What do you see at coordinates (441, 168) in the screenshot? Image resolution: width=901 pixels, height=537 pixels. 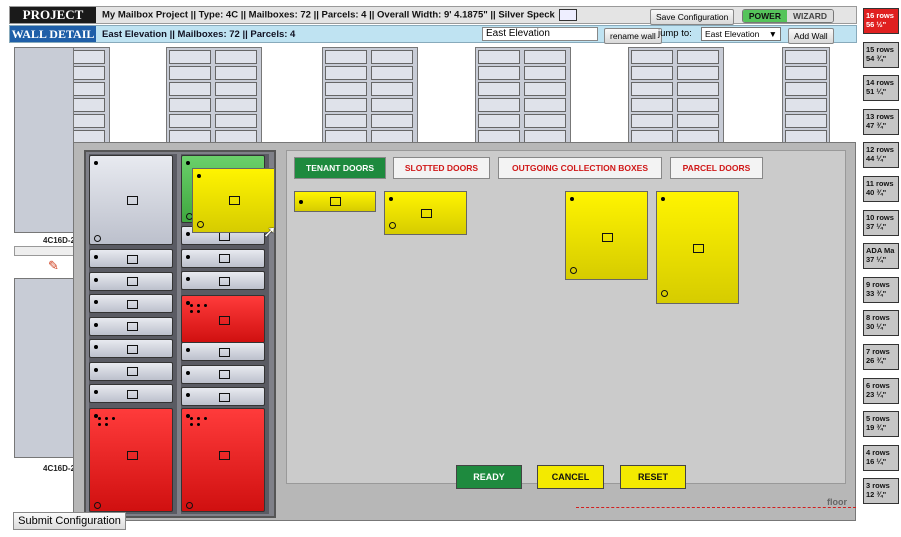 I see `tab-slotted-doors: SLOTTED DOORS` at bounding box center [441, 168].